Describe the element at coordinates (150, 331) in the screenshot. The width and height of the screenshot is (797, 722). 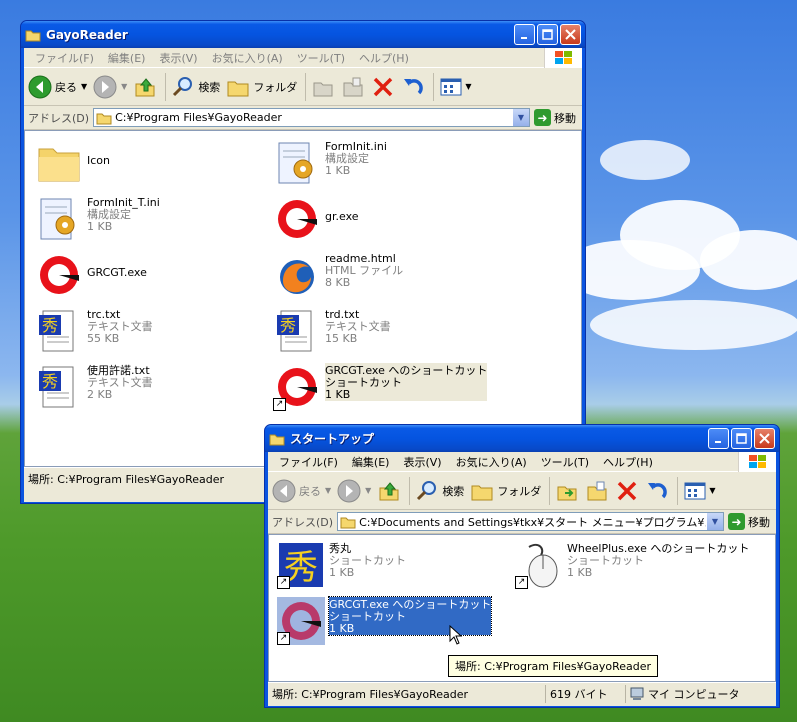
I see `file-item: 秀 trc.txt テキスト文書 55 KB` at that location.